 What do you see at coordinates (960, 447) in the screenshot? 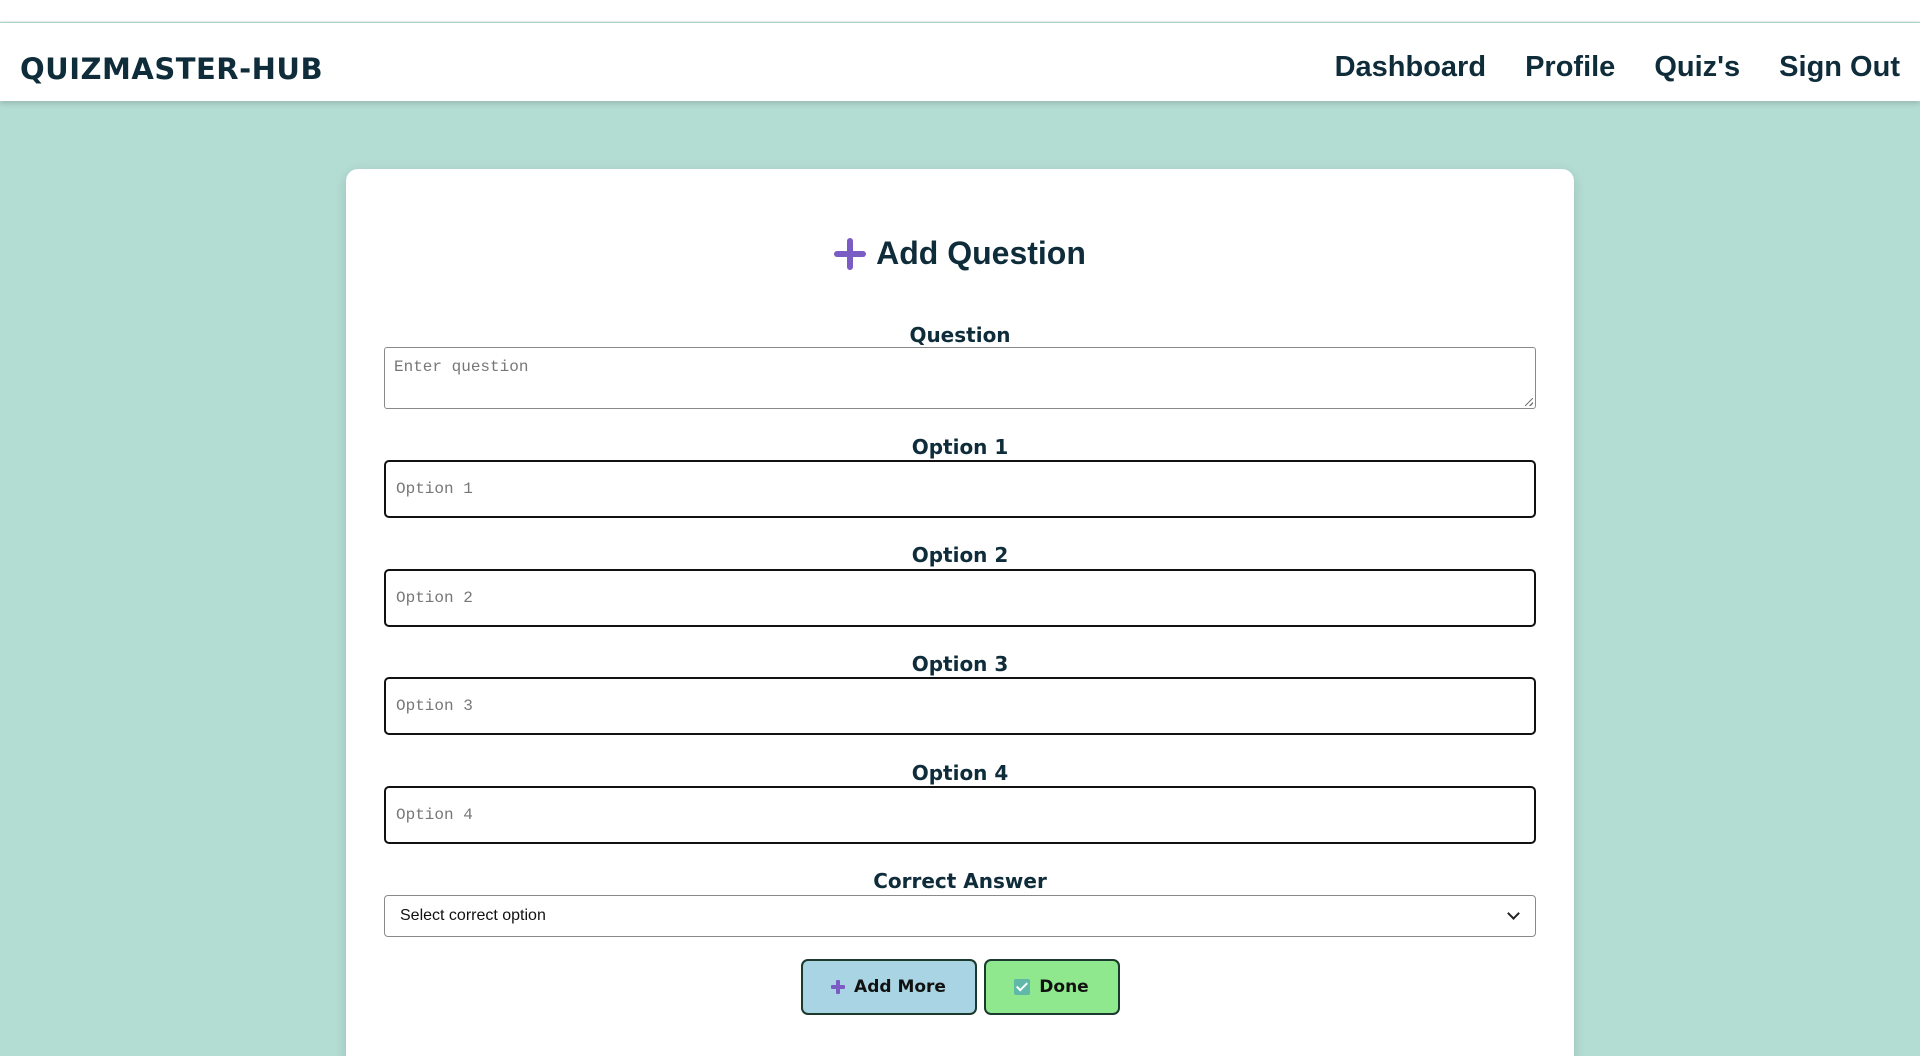
I see `option-1-label: Option 1` at bounding box center [960, 447].